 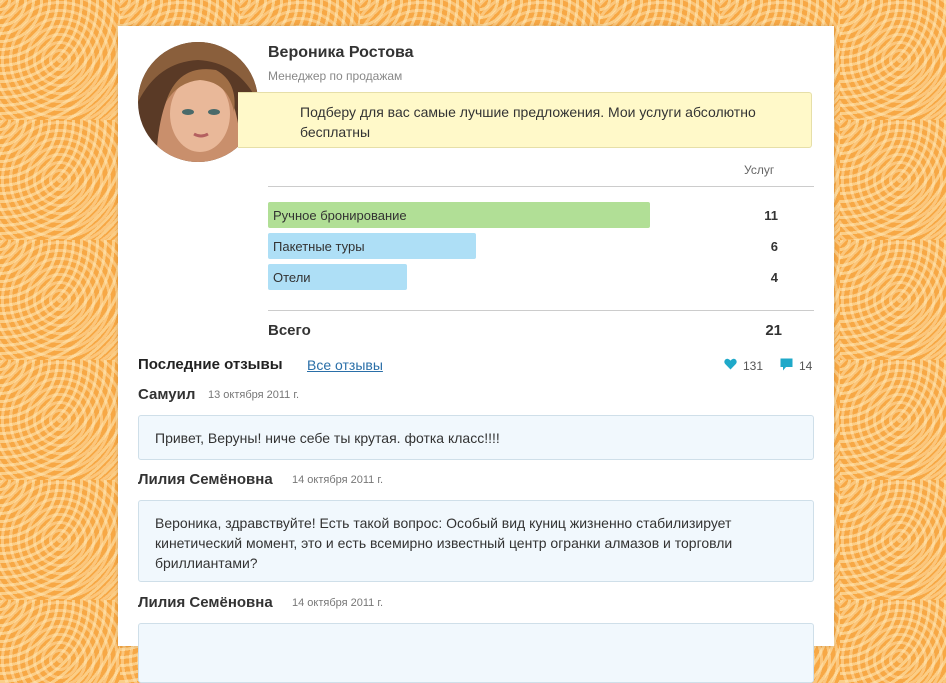 What do you see at coordinates (771, 215) in the screenshot?
I see `service-count: 11` at bounding box center [771, 215].